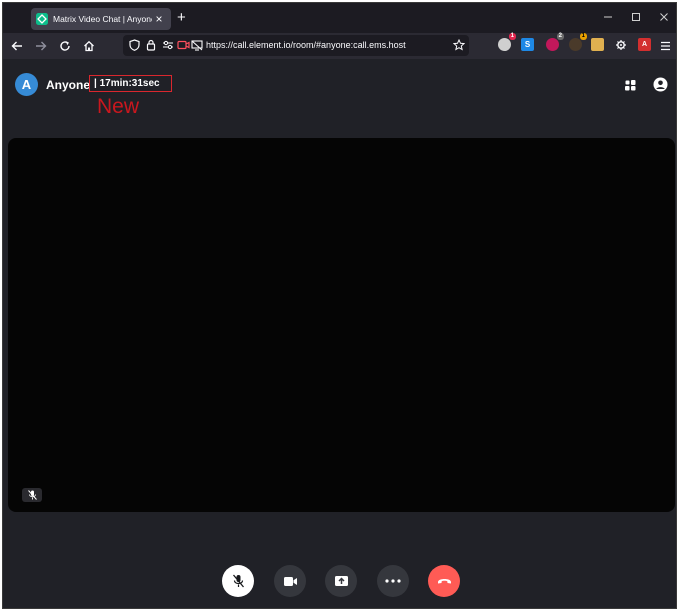 Image resolution: width=679 pixels, height=611 pixels. I want to click on tab-strip: Matrix Video Chat | Anyone × +, so click(339, 18).